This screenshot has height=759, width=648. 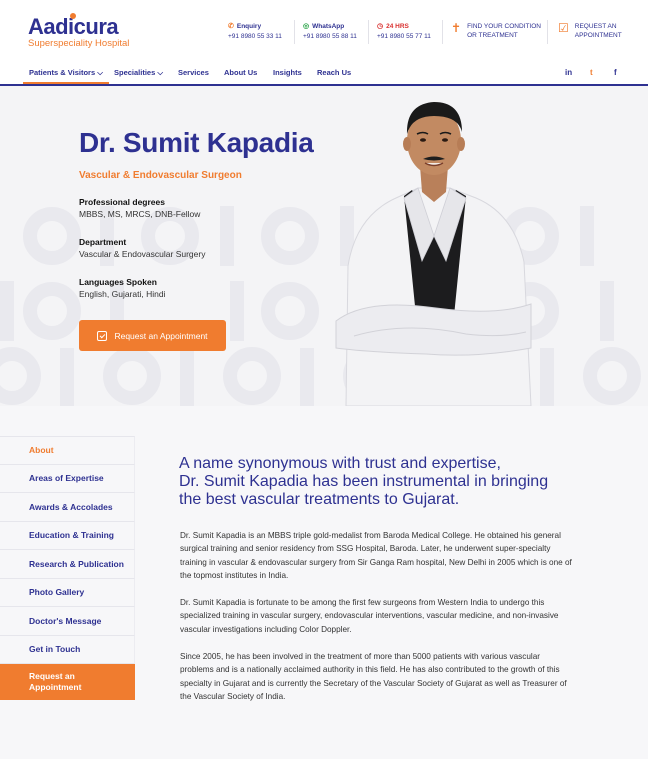 I want to click on whatsapp-contact: ◎ WhatsApp +91 8980 55 88 11, so click(x=330, y=31).